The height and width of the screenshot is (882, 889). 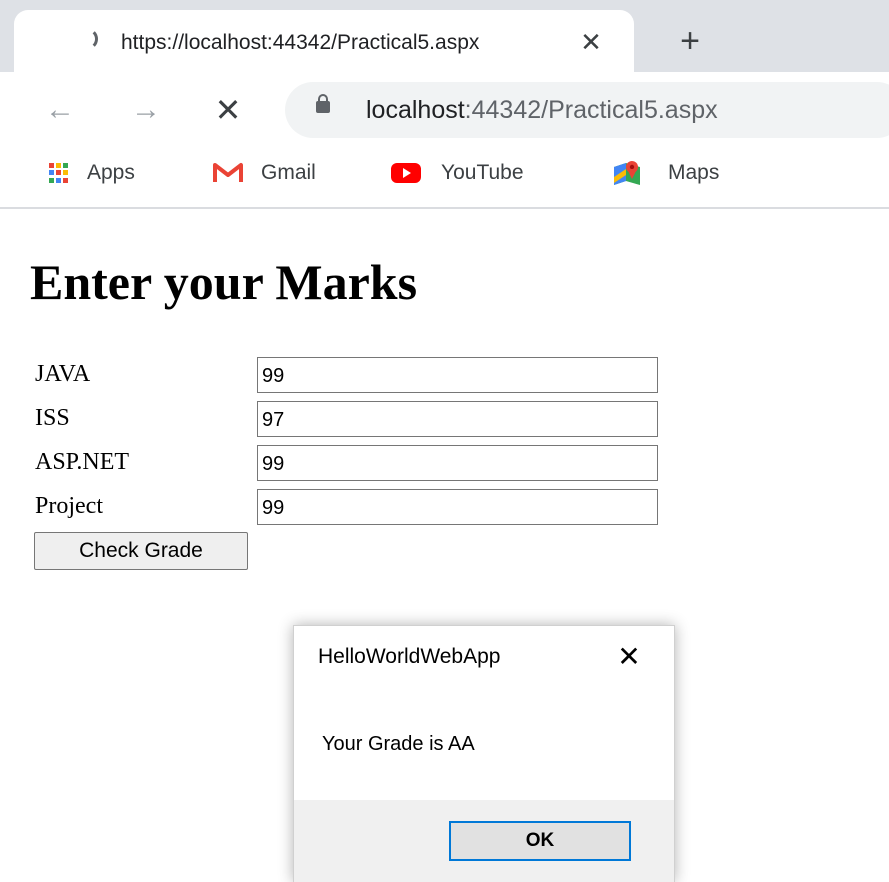 What do you see at coordinates (59, 173) in the screenshot?
I see `apps-grid-icon` at bounding box center [59, 173].